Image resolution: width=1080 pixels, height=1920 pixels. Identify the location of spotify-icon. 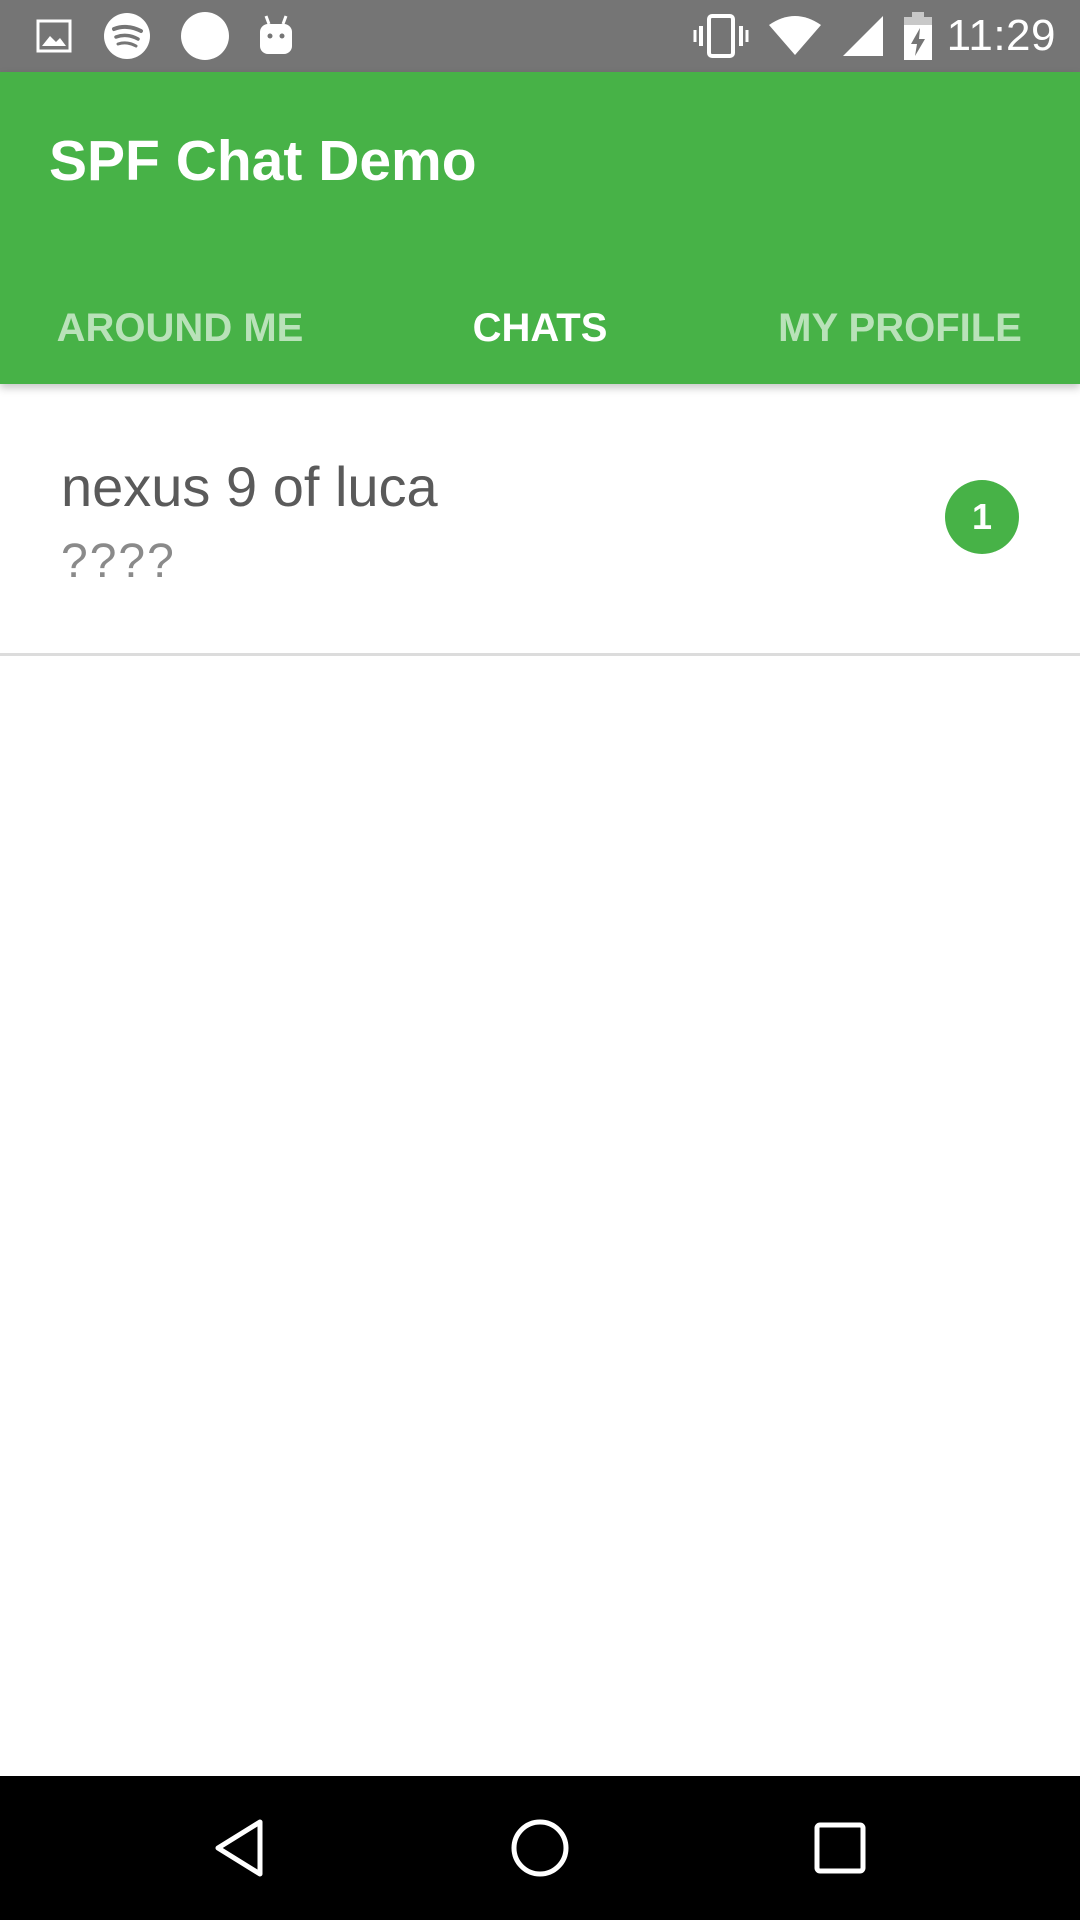
(127, 36).